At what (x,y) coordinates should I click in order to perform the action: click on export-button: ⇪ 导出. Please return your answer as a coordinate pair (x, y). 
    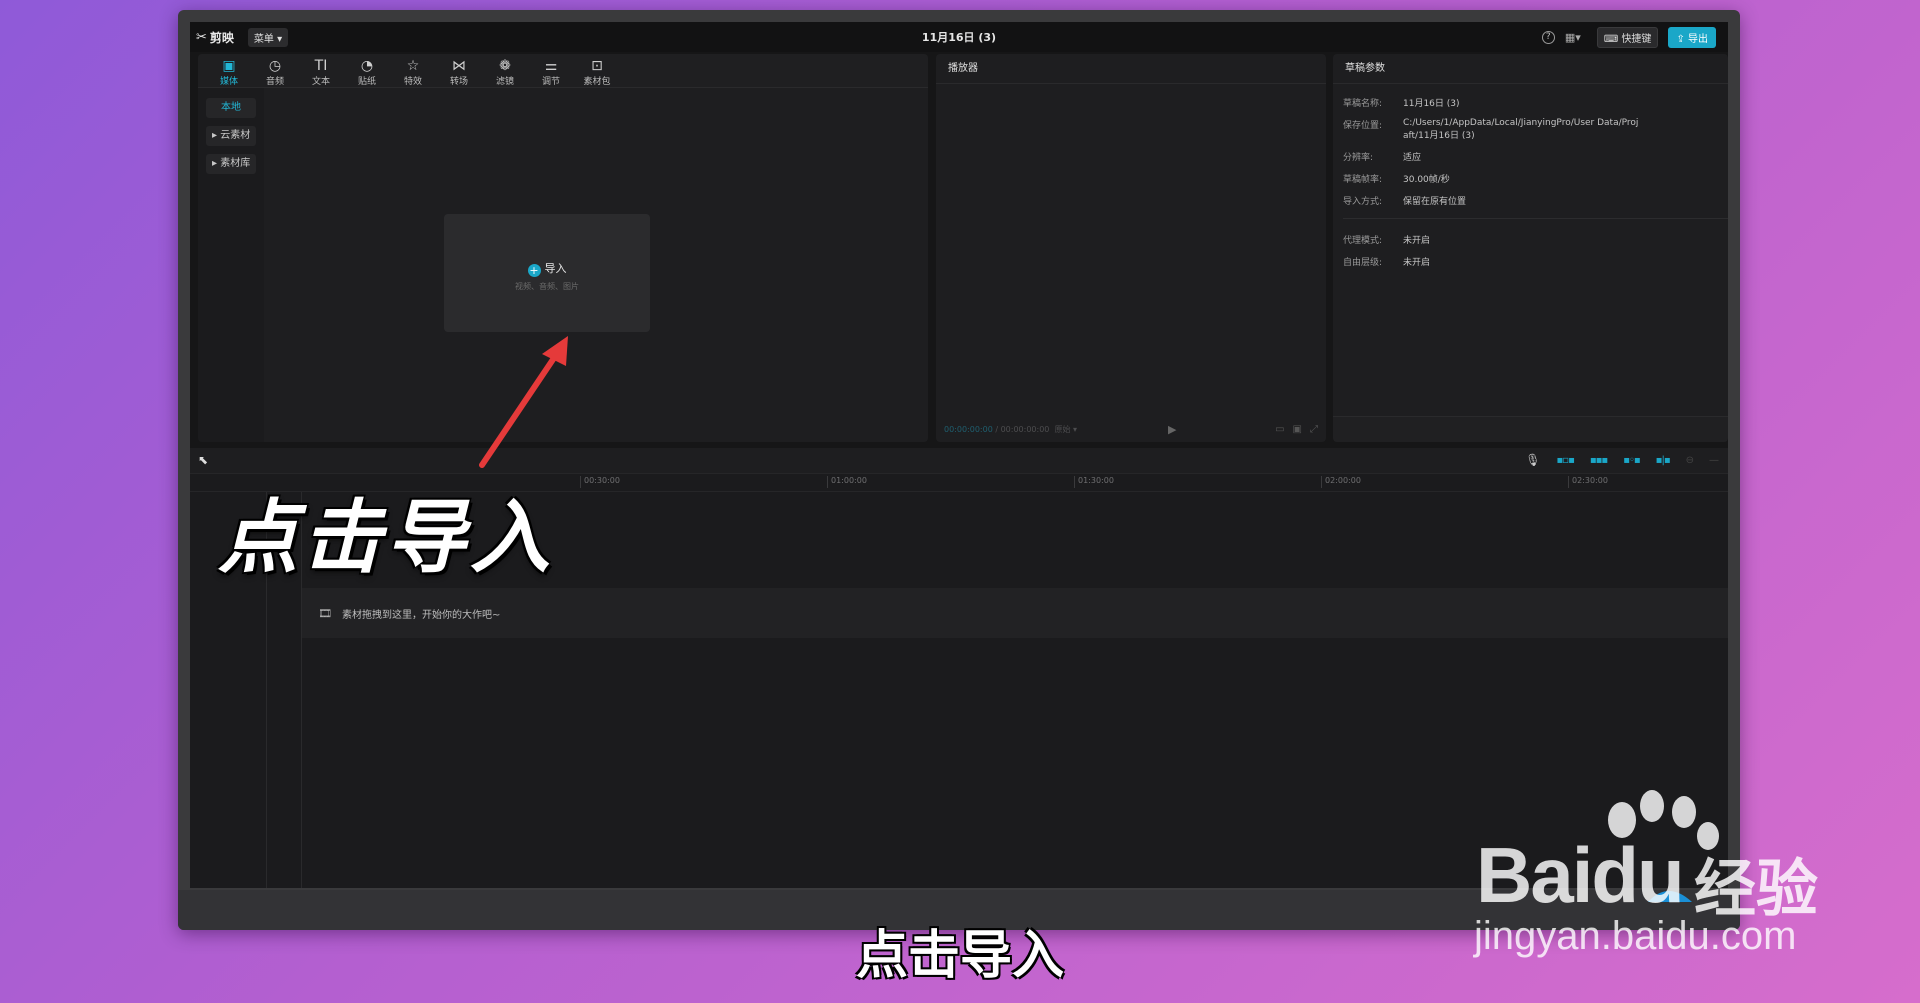
    Looking at the image, I should click on (1692, 37).